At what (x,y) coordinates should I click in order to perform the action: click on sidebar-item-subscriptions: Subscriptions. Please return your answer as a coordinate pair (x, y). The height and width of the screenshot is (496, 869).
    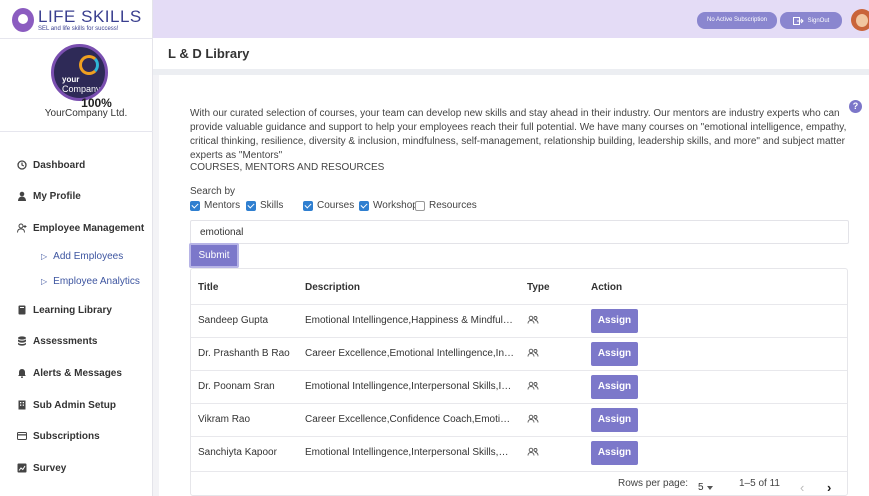
    Looking at the image, I should click on (58, 436).